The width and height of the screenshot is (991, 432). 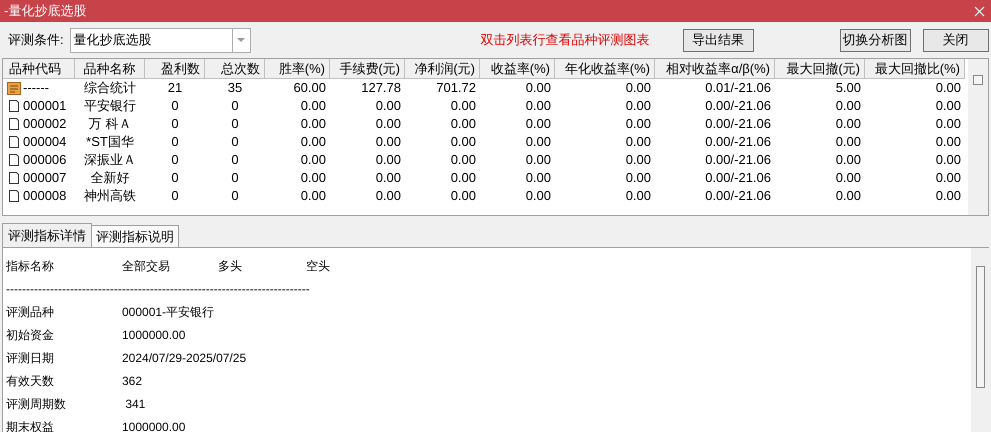 I want to click on field-label: 评测周期数, so click(x=36, y=403).